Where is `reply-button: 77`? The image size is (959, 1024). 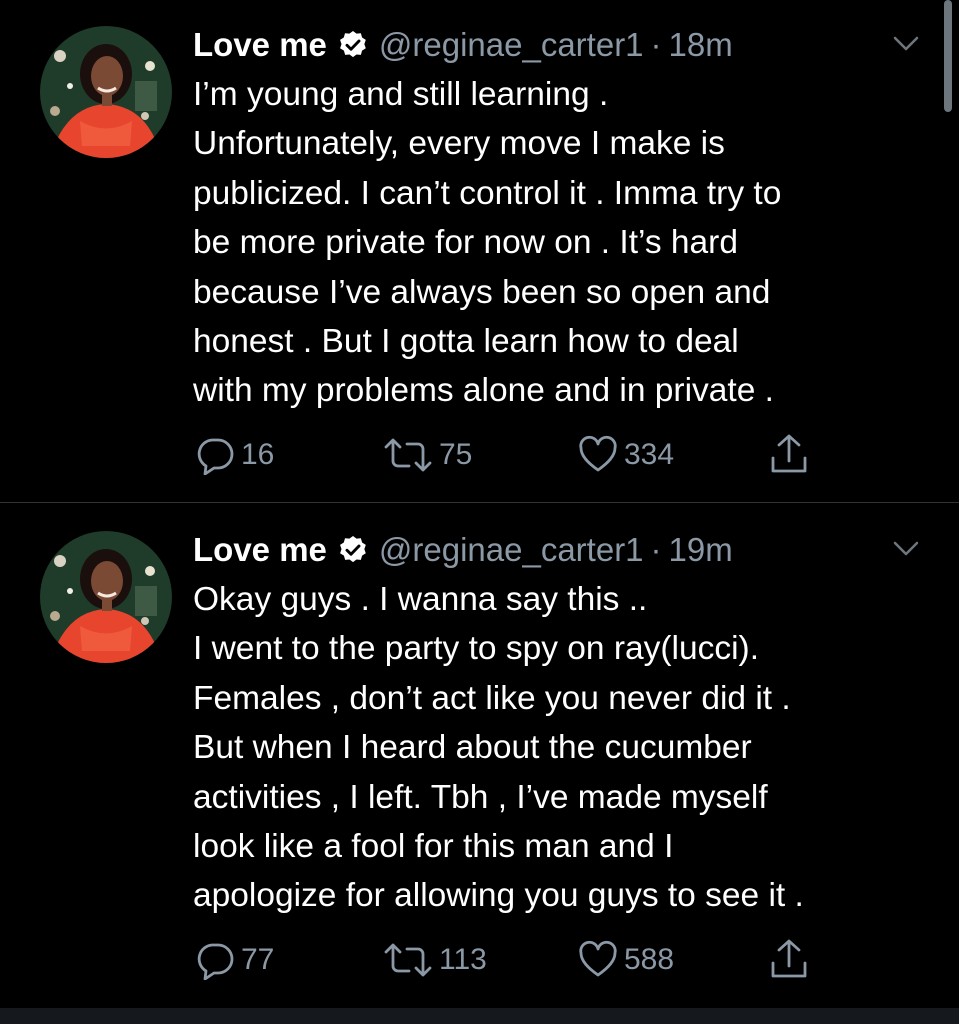 reply-button: 77 is located at coordinates (234, 960).